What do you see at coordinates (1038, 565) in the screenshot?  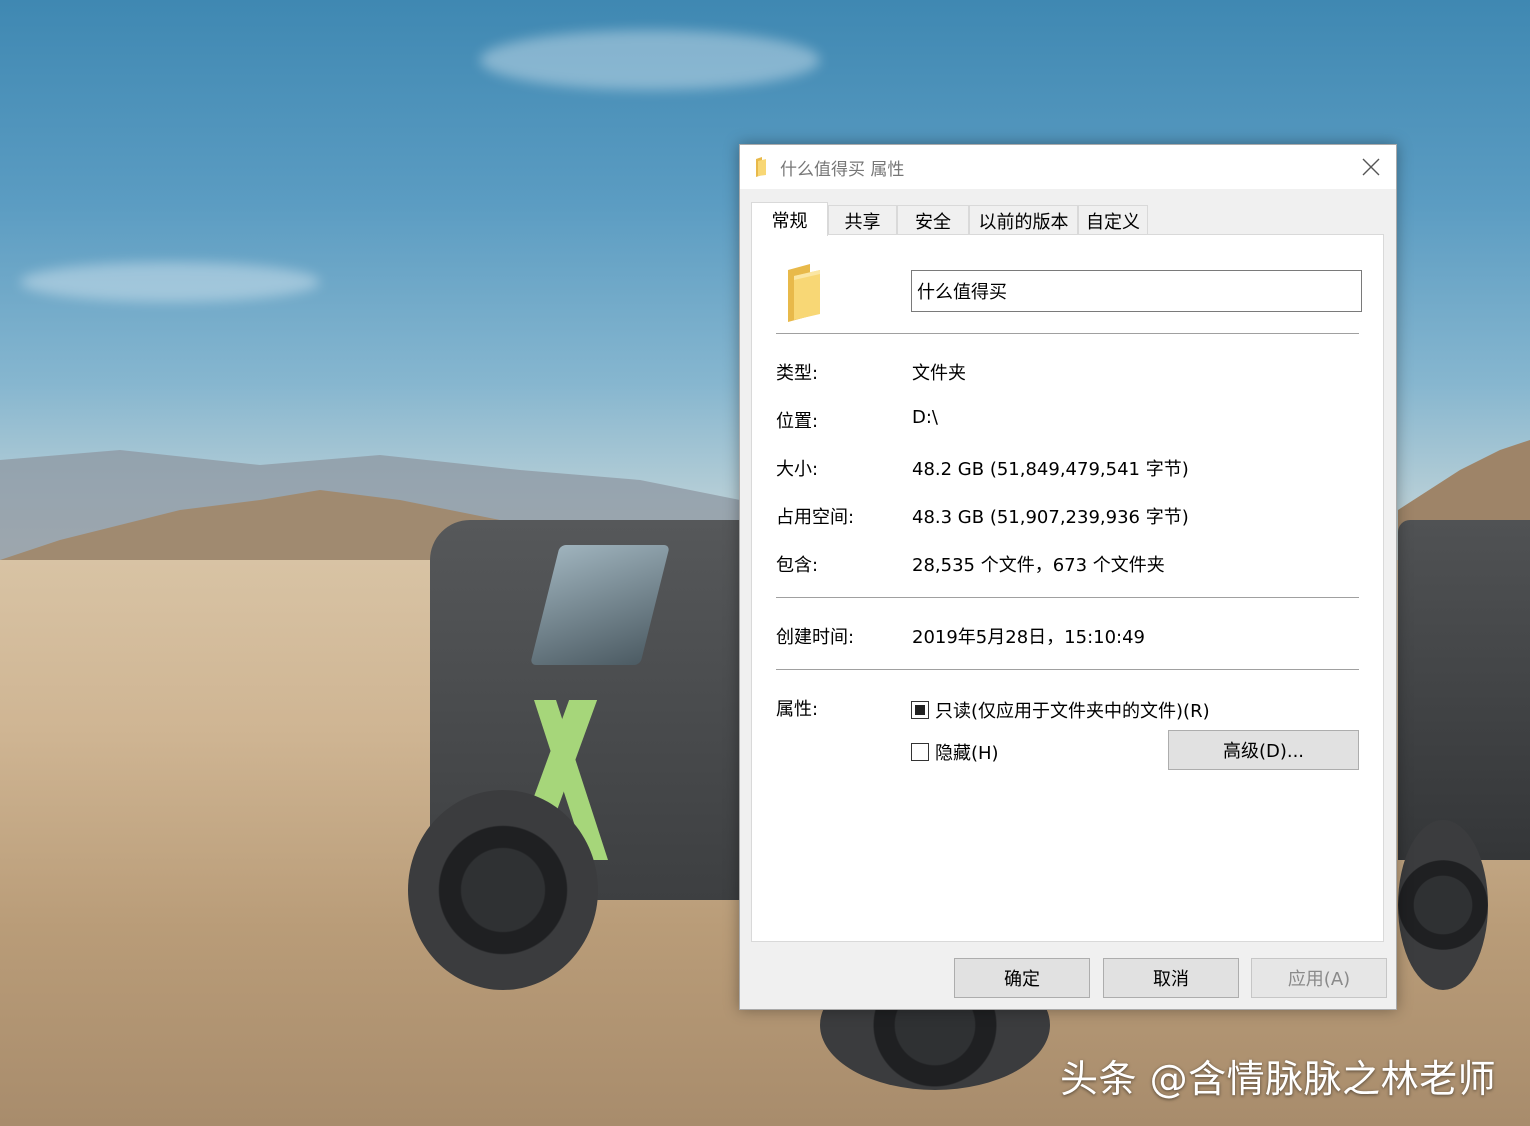 I see `contains-value: 28,535 个文件，673 个文件夹` at bounding box center [1038, 565].